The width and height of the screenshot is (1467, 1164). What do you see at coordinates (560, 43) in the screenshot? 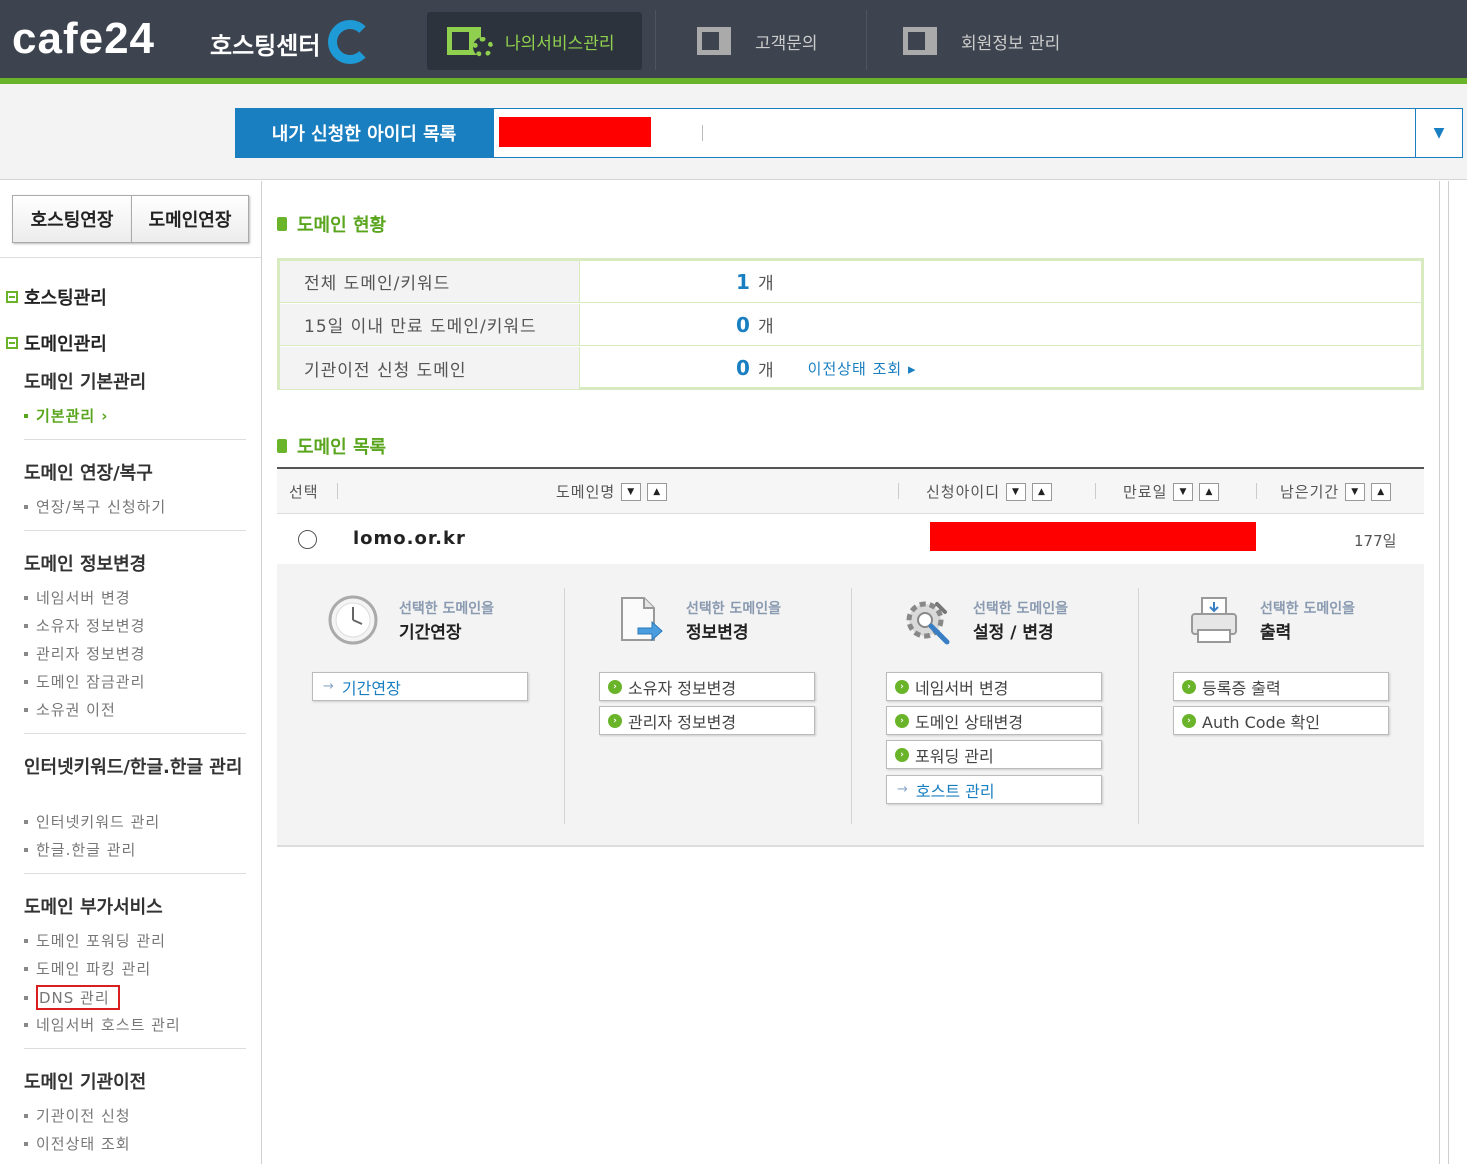
I see `nav-my-service-label: 나의서비스관리` at bounding box center [560, 43].